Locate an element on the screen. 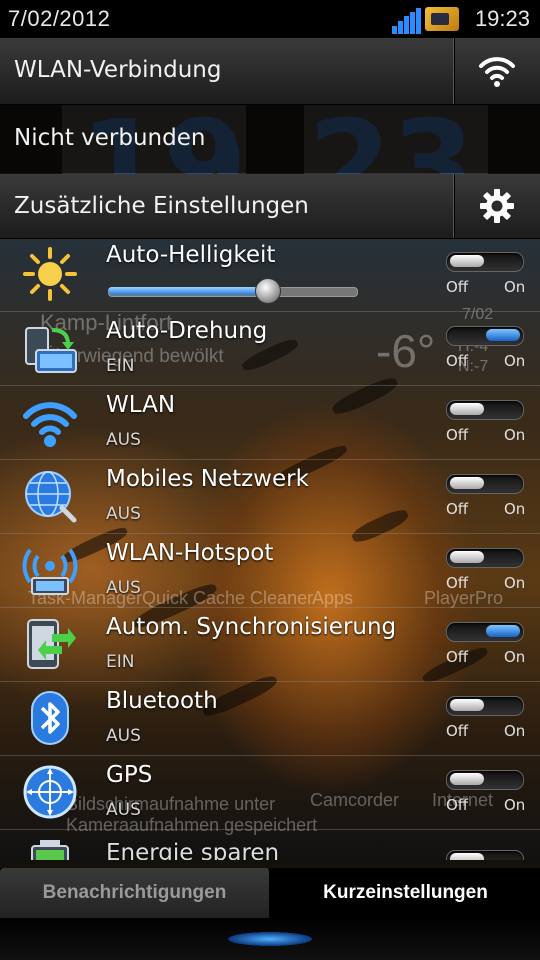  status-date: 7/02/2012 is located at coordinates (59, 18).